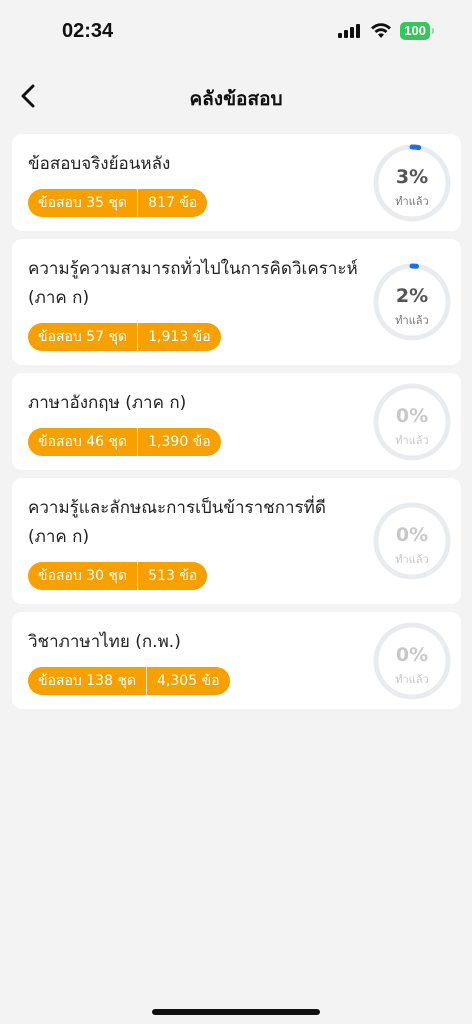 The width and height of the screenshot is (472, 1024). I want to click on exam-stats-badge: ข้อสอบ 30 ชุด 513 ข้อ, so click(118, 576).